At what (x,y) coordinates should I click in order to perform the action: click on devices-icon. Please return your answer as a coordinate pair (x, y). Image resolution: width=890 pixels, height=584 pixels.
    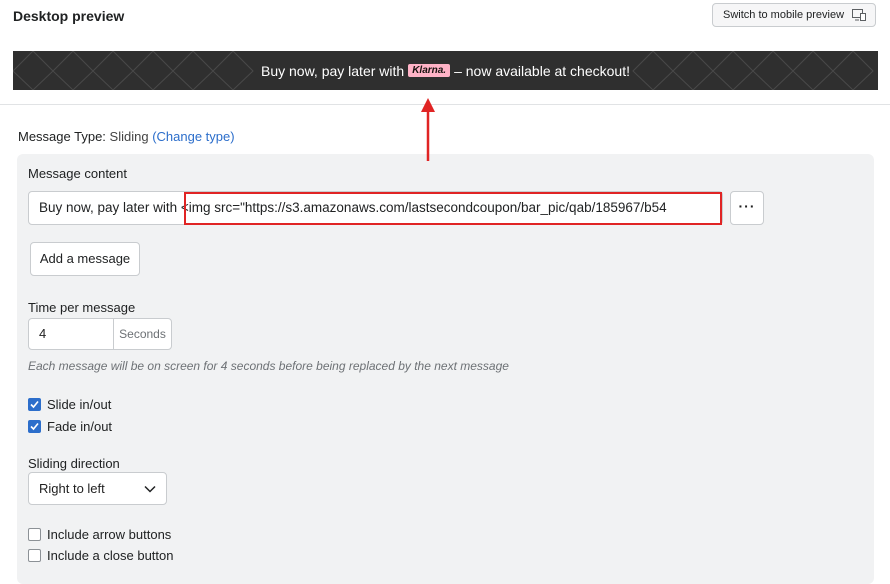
    Looking at the image, I should click on (859, 15).